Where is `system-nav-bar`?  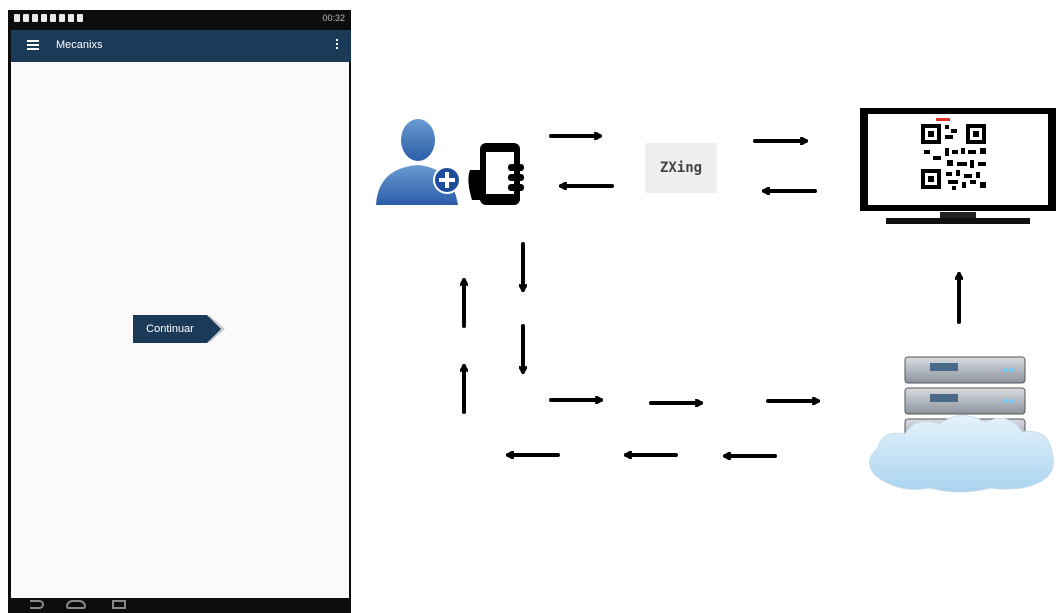
system-nav-bar is located at coordinates (179, 605).